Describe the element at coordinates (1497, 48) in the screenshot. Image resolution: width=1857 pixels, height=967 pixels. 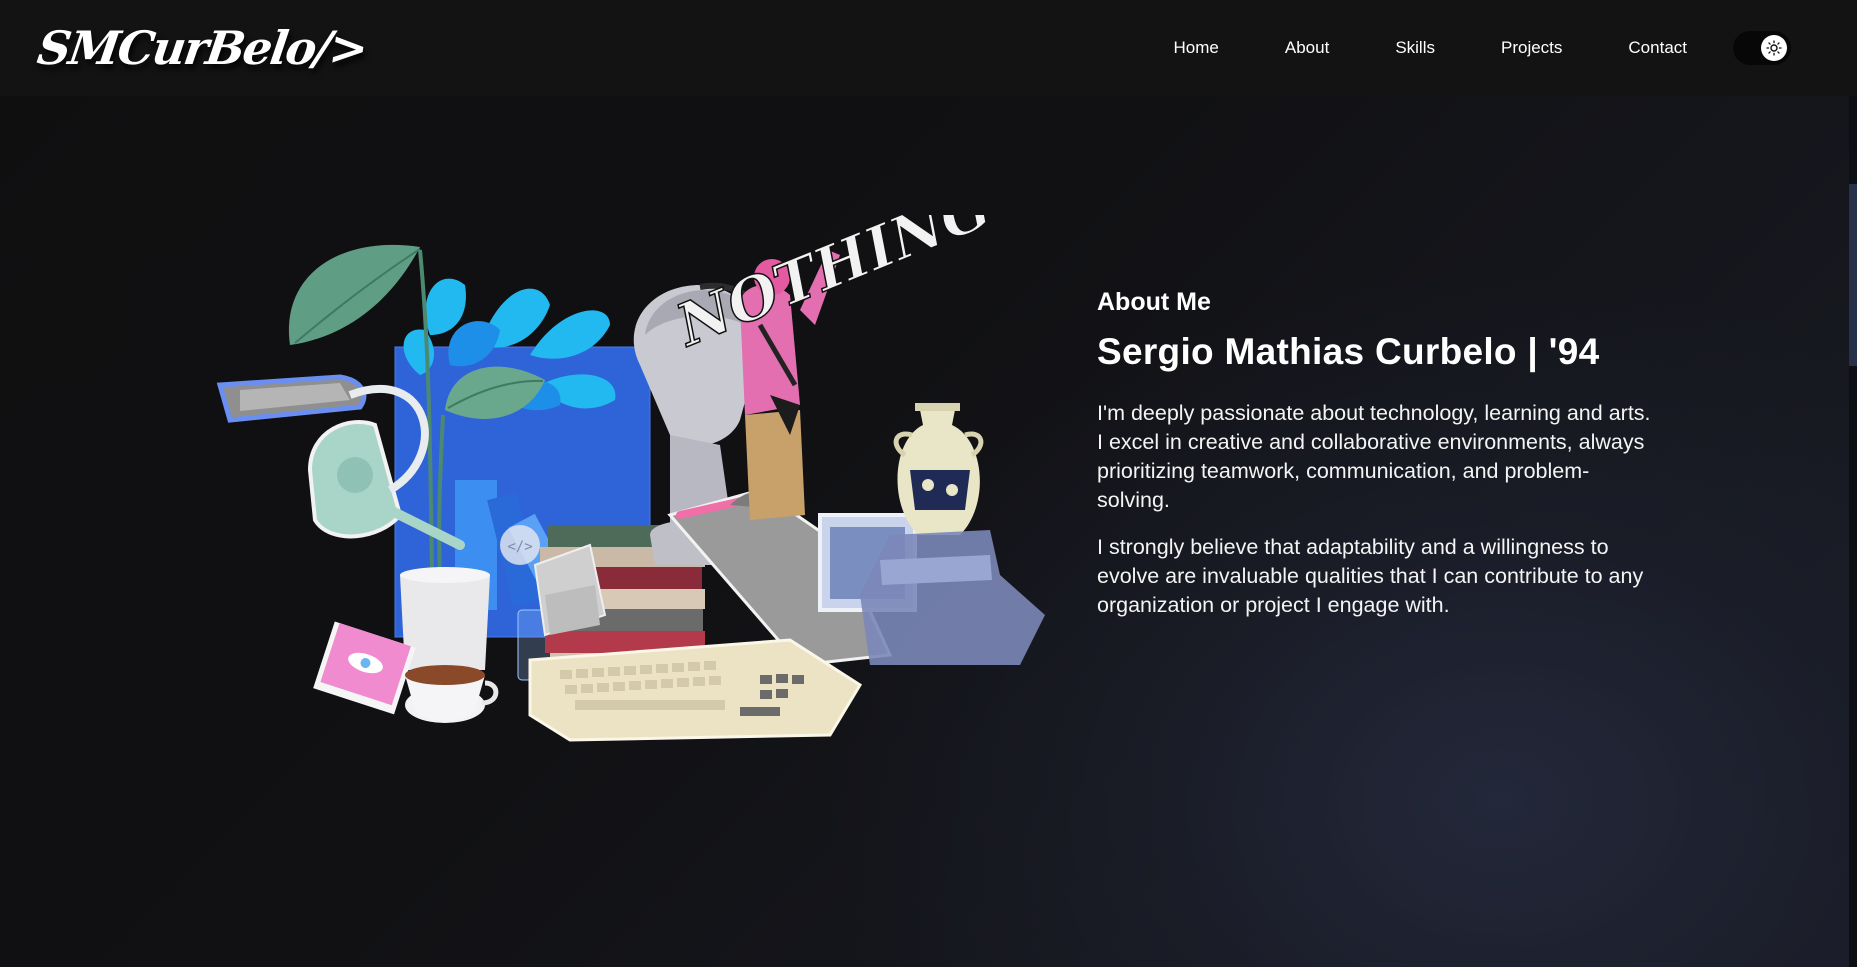
I see `main-nav: Home About Skills Projects Contact` at that location.